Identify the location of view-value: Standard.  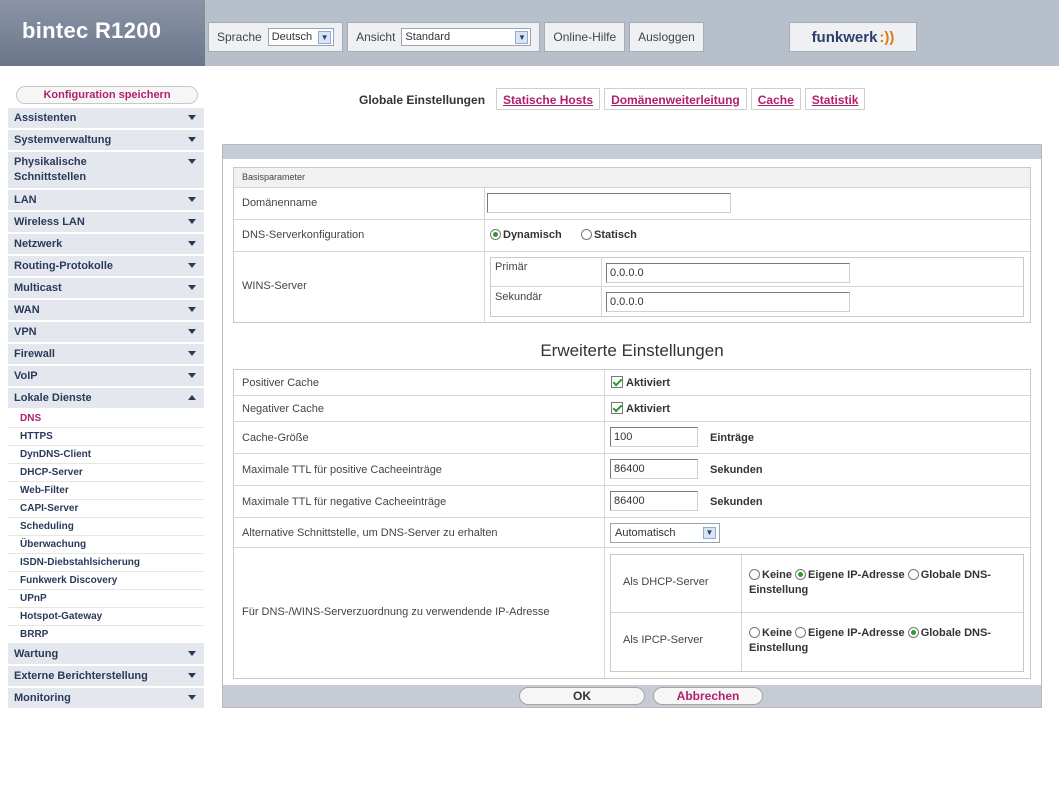
(428, 37).